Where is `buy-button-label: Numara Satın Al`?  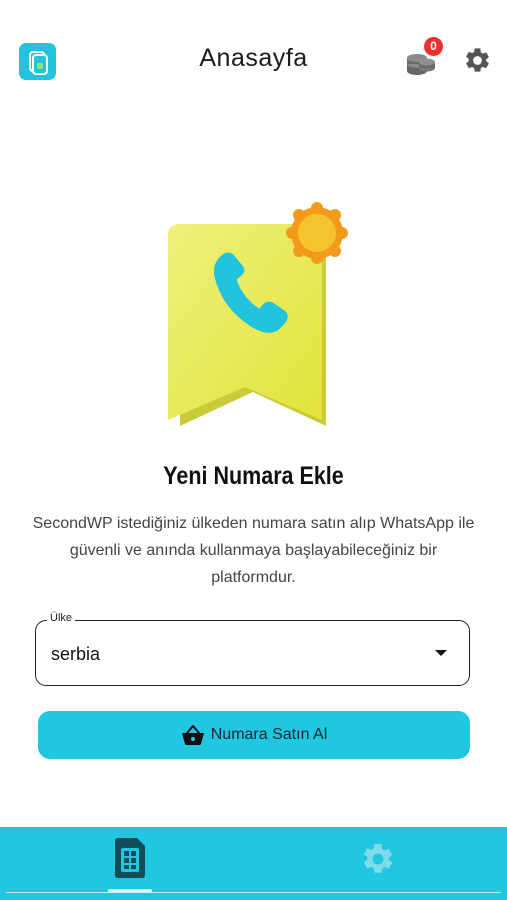 buy-button-label: Numara Satın Al is located at coordinates (269, 734).